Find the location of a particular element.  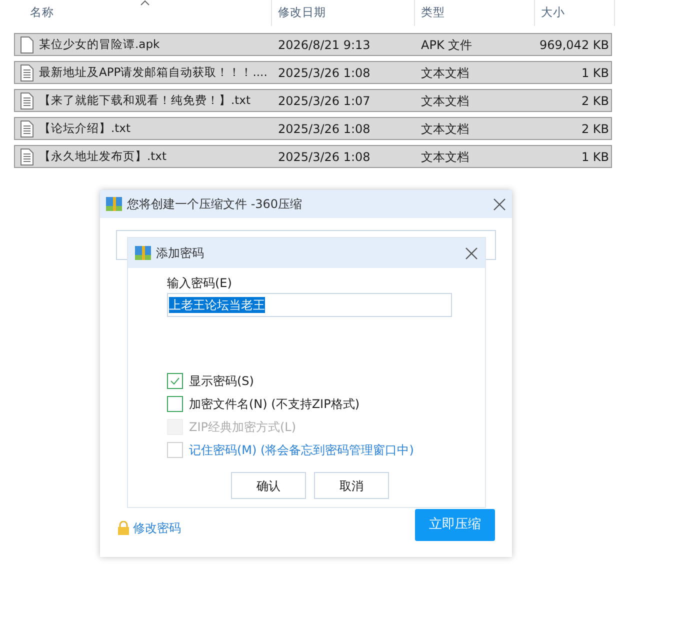

password-label: 输入密码(E) is located at coordinates (200, 283).